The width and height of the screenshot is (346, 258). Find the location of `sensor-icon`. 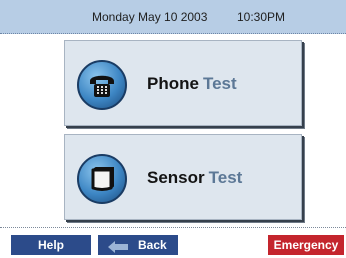

sensor-icon is located at coordinates (102, 179).